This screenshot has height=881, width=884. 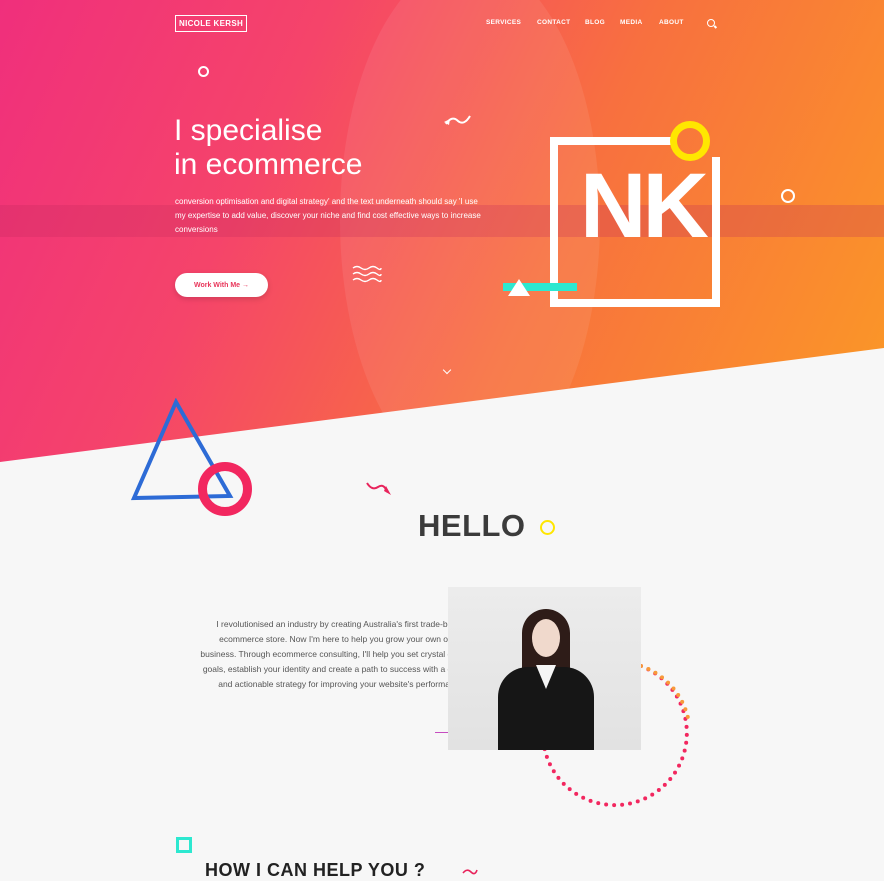 What do you see at coordinates (184, 845) in the screenshot?
I see `teal-square-decoration` at bounding box center [184, 845].